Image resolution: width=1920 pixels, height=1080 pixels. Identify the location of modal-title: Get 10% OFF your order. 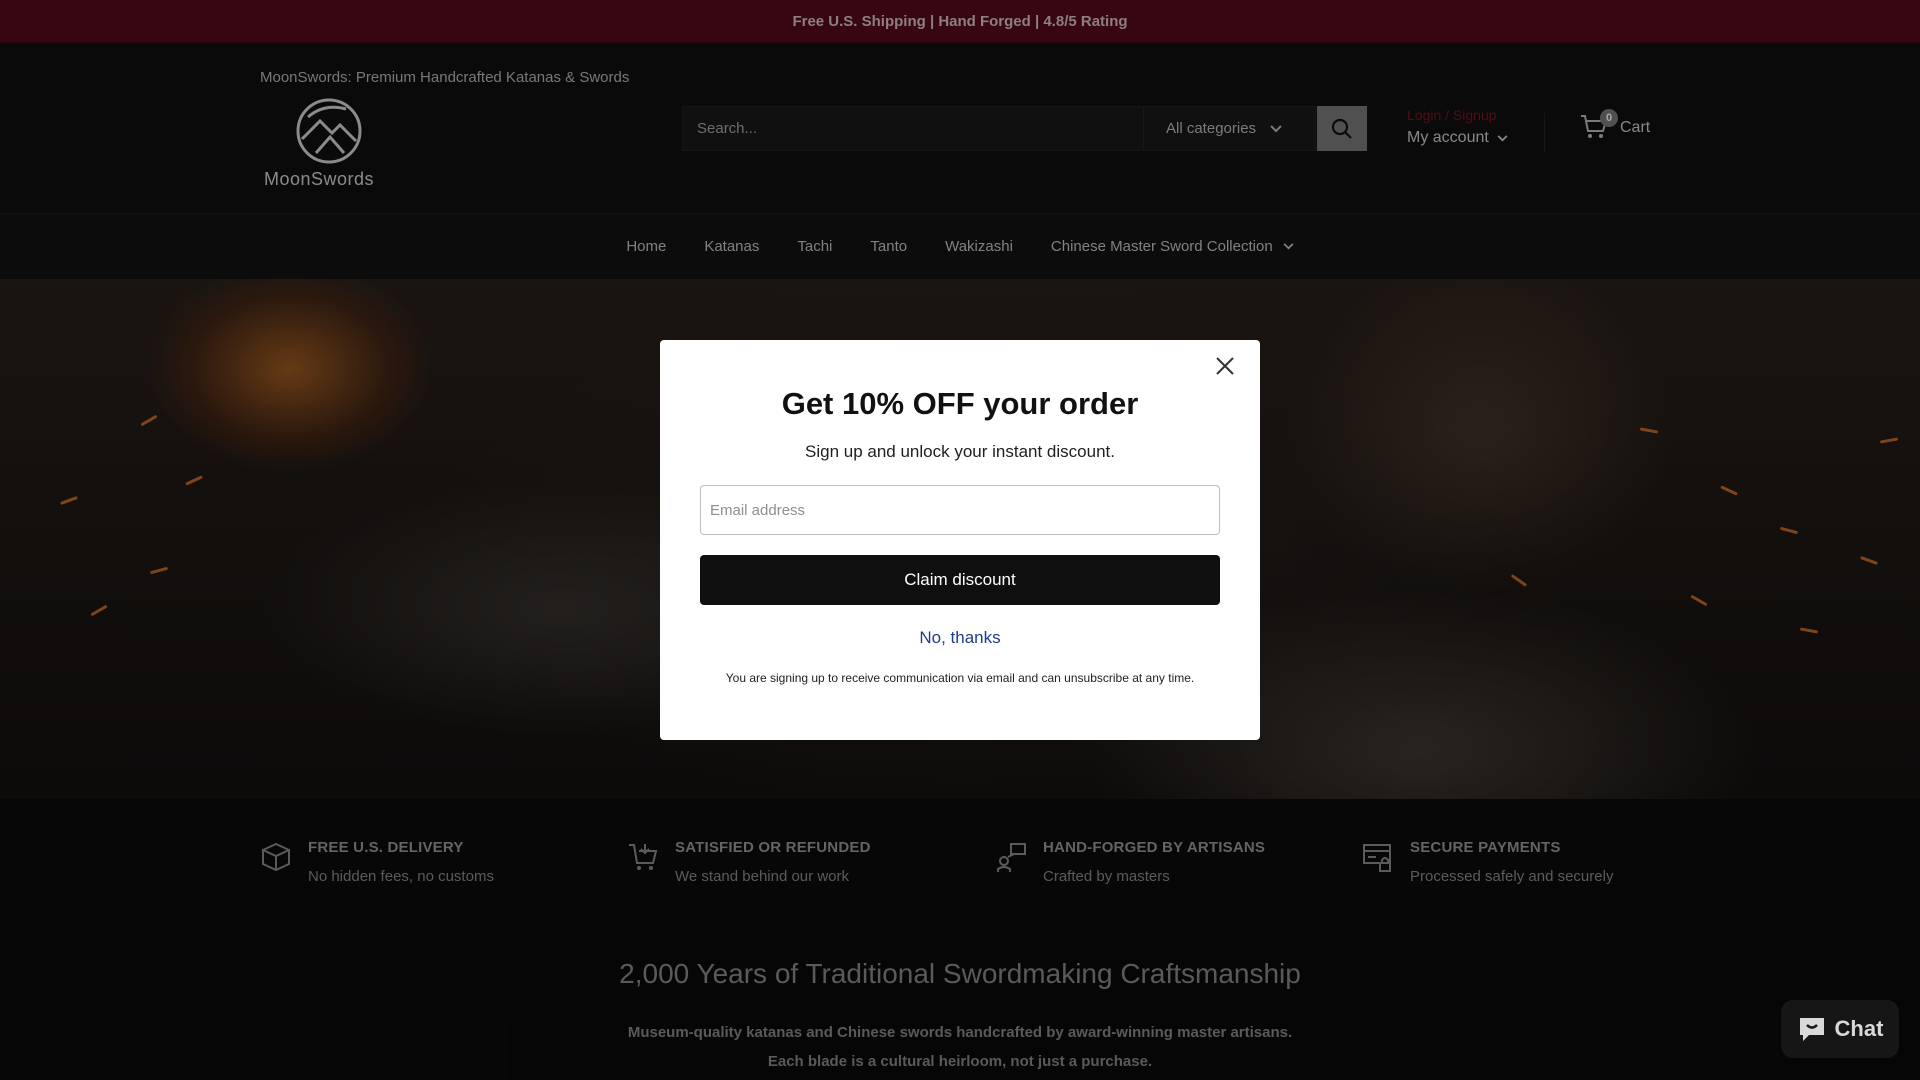
(960, 403).